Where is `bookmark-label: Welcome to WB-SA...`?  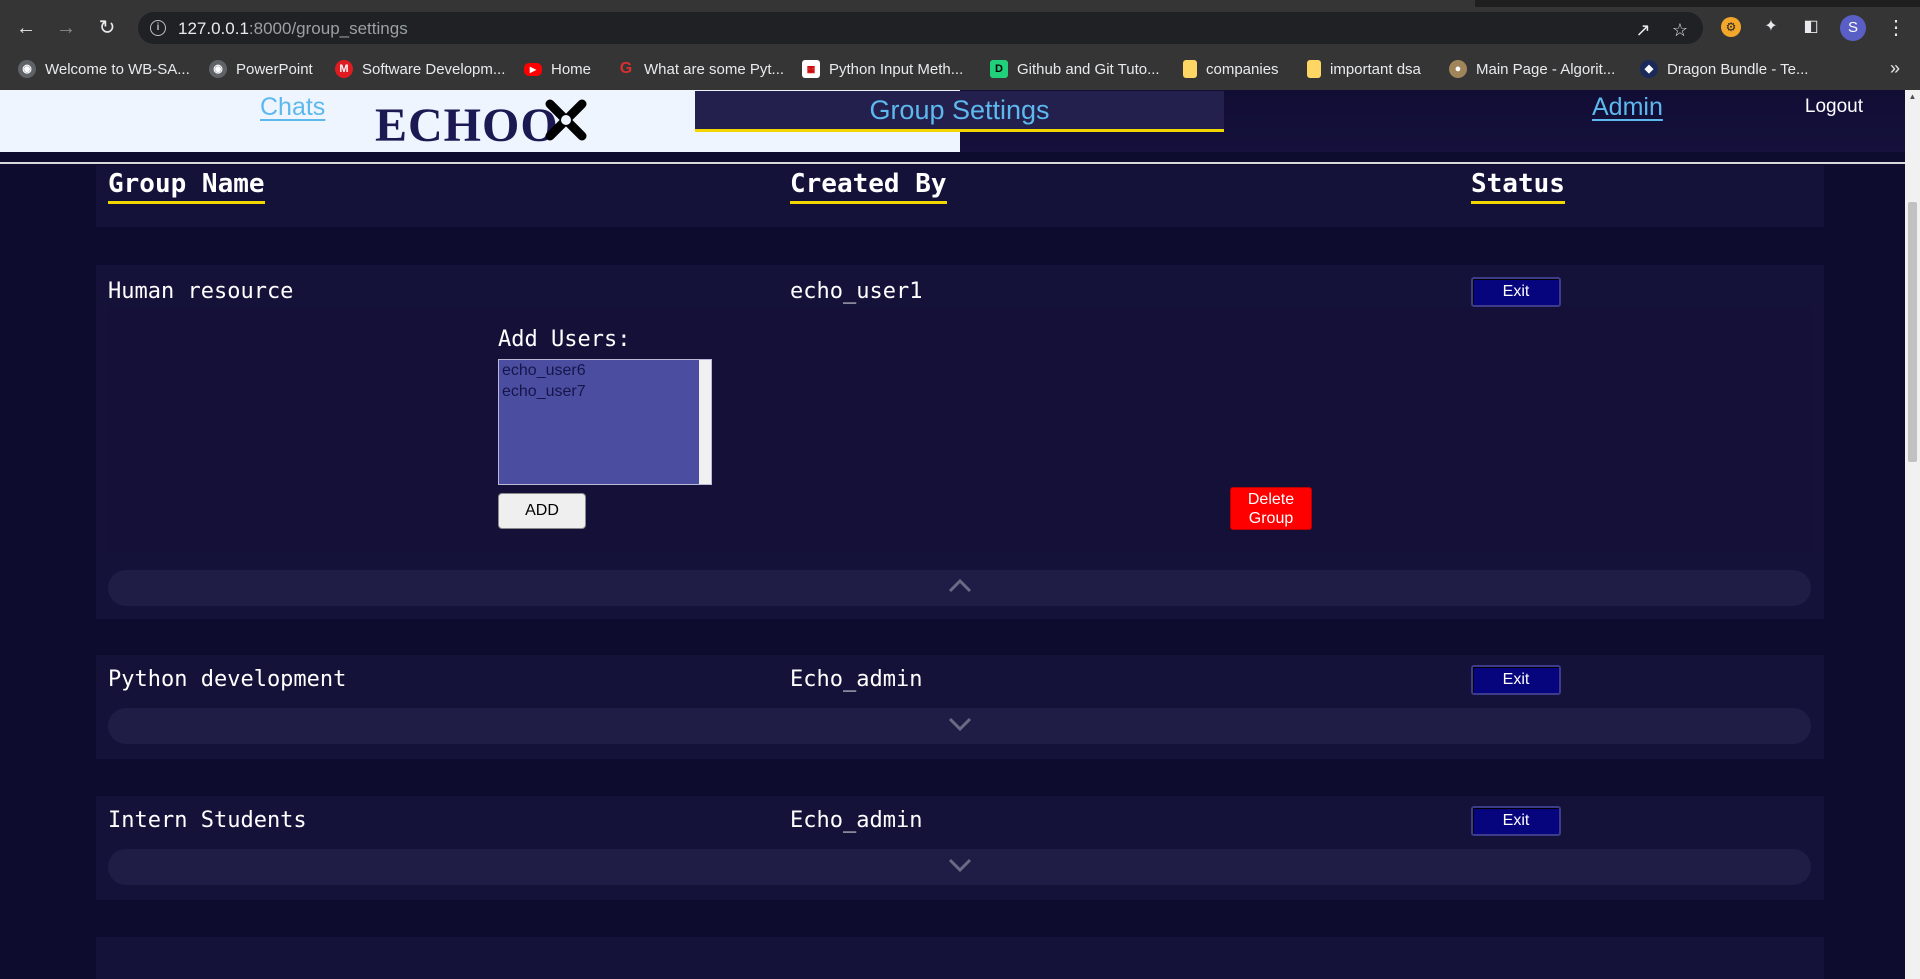 bookmark-label: Welcome to WB-SA... is located at coordinates (117, 69).